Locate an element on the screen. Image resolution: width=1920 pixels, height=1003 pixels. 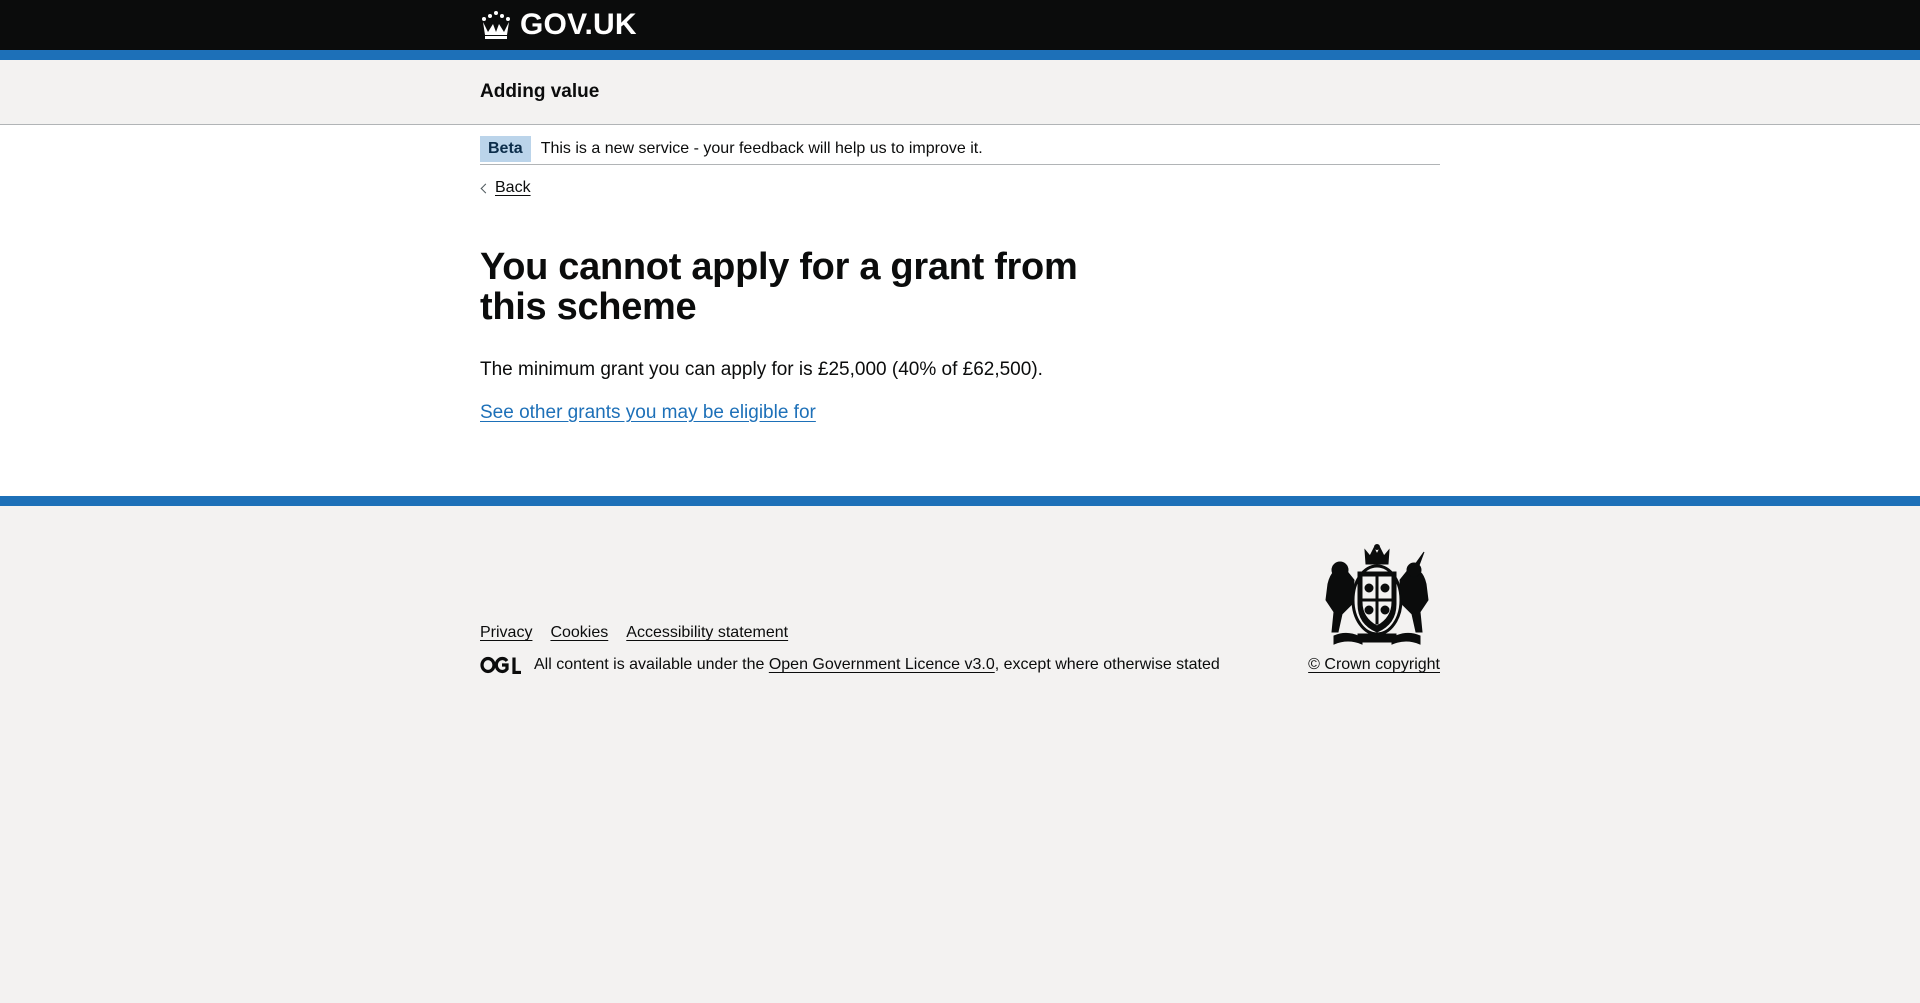
other-grants-link: See other grants you may be eligible for is located at coordinates (648, 413).